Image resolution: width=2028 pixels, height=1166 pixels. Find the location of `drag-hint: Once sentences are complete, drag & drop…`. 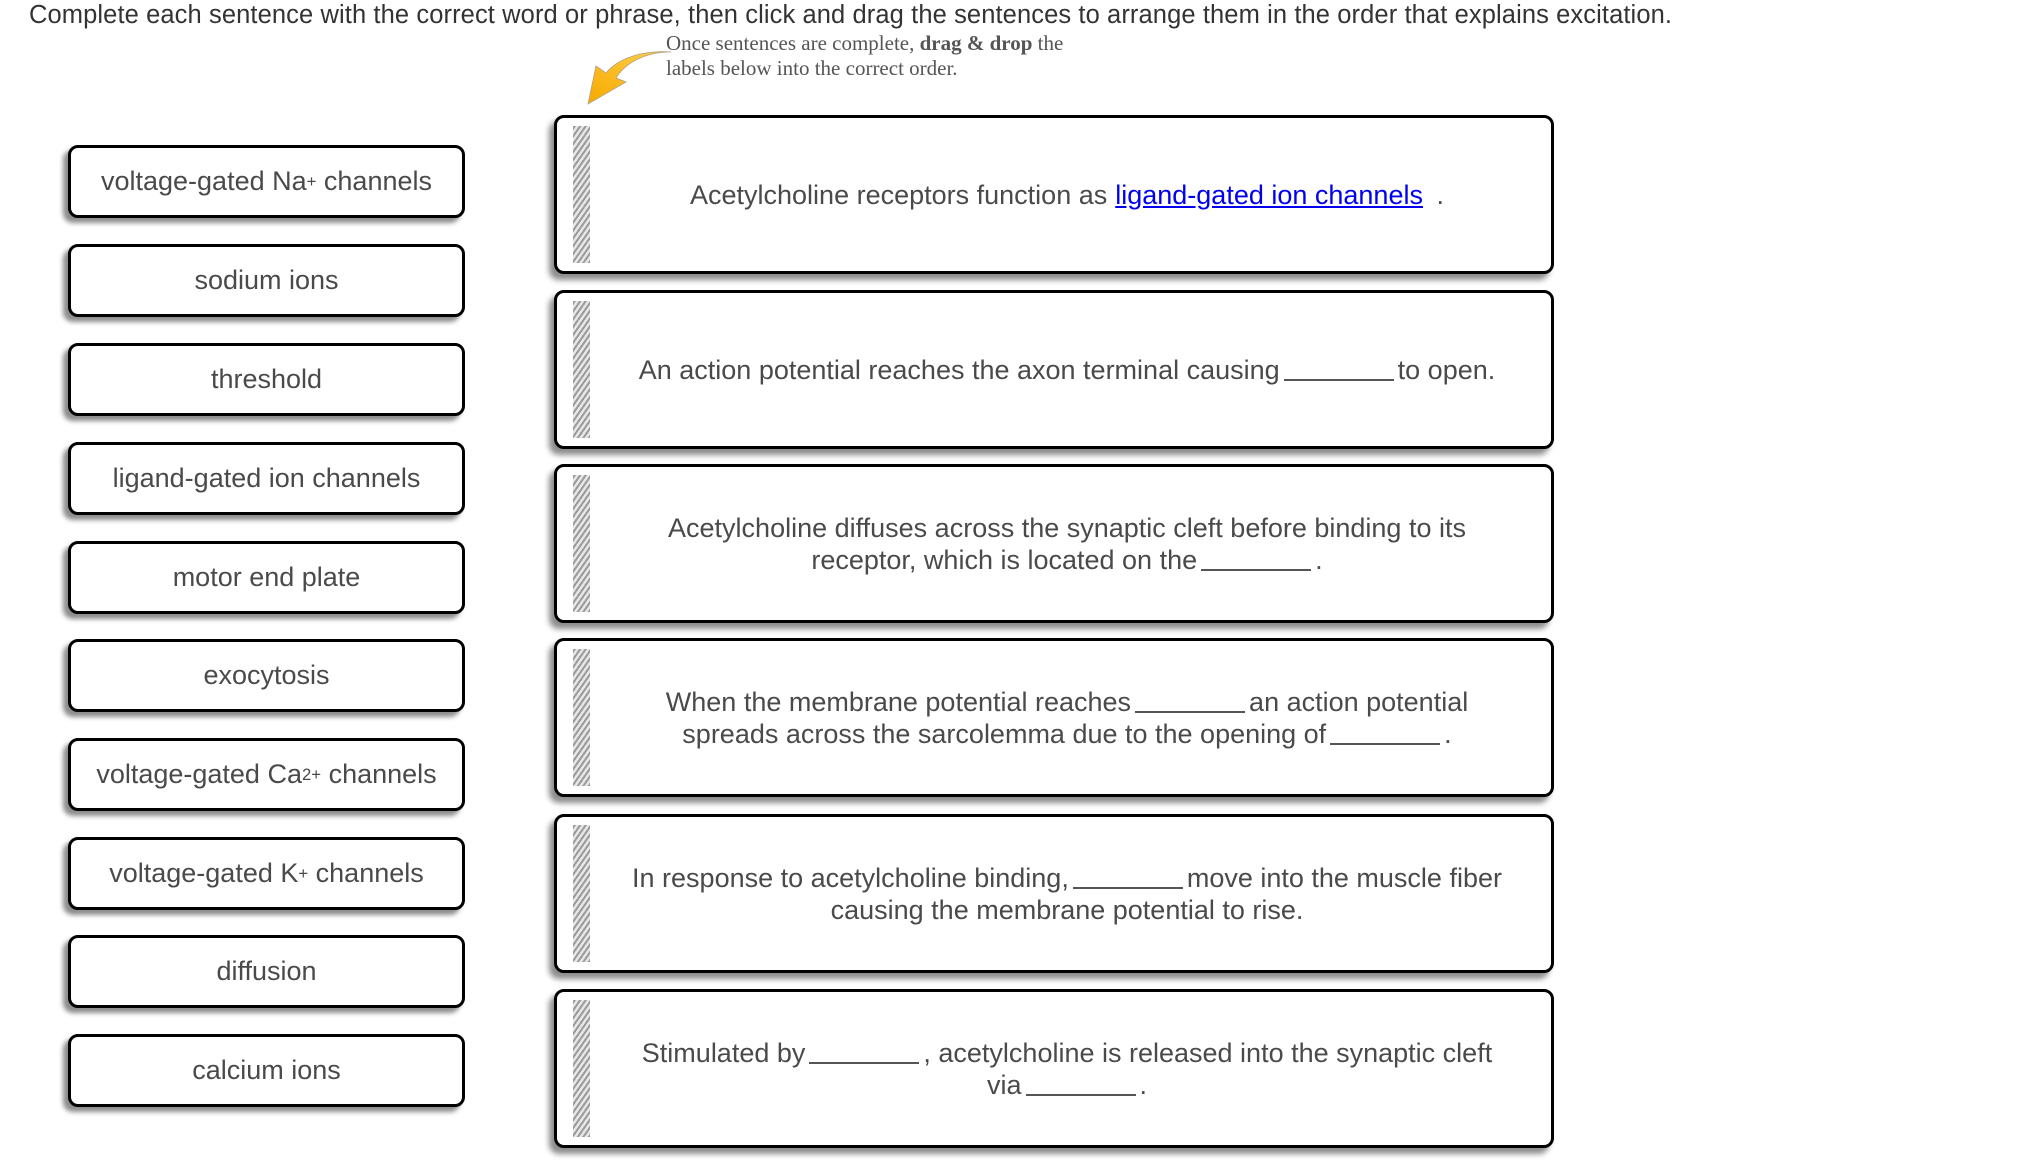

drag-hint: Once sentences are complete, drag & drop… is located at coordinates (896, 70).